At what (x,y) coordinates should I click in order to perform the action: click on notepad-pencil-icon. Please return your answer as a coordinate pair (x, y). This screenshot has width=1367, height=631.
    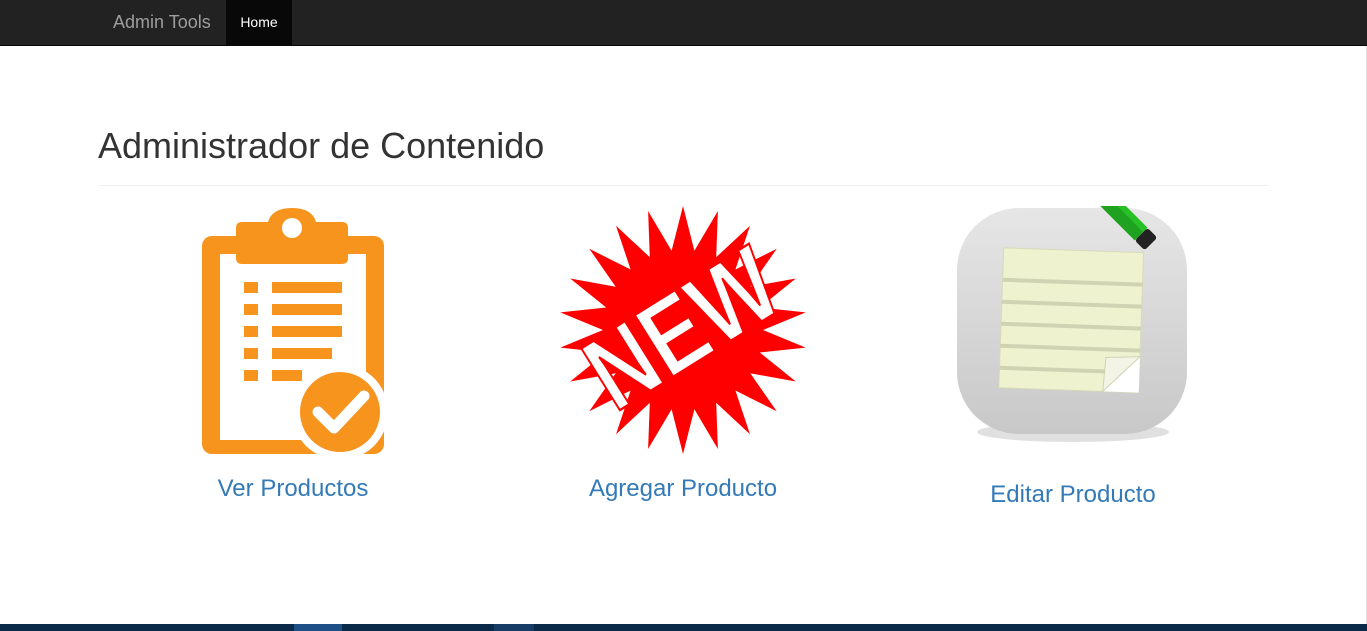
    Looking at the image, I should click on (1073, 287).